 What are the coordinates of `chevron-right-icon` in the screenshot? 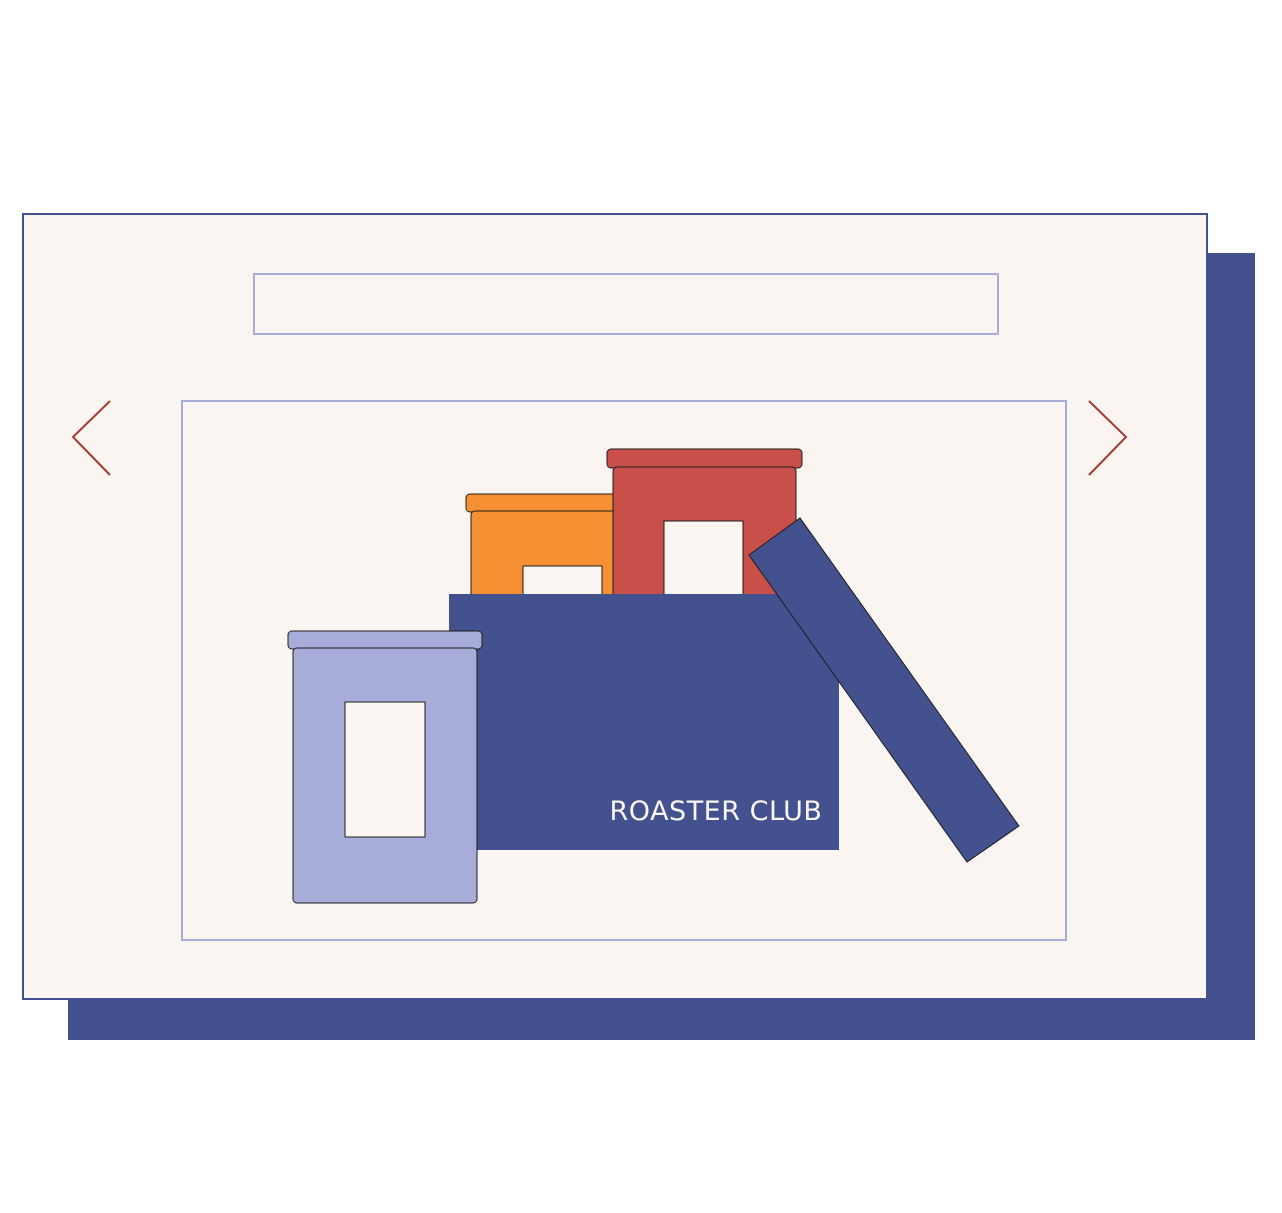 It's located at (1108, 438).